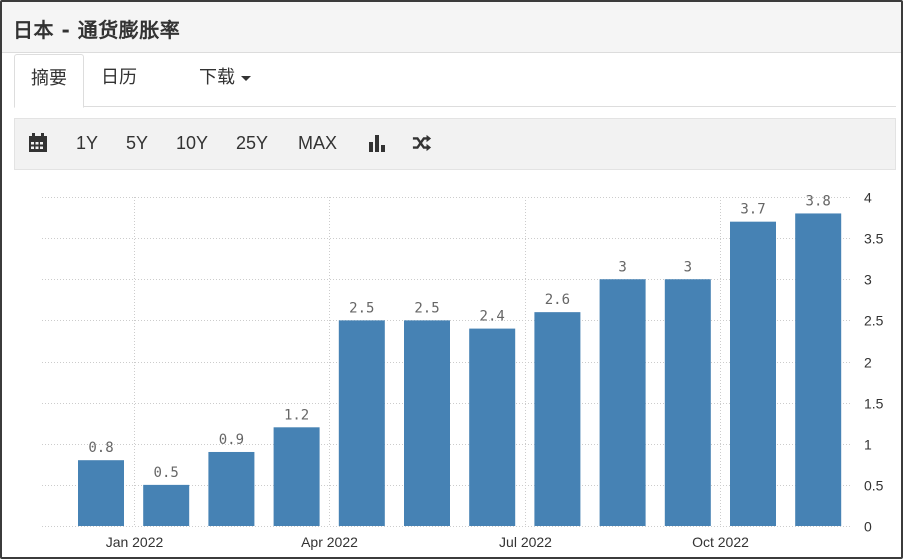 The width and height of the screenshot is (903, 560). I want to click on y-tick-label: 0, so click(868, 527).